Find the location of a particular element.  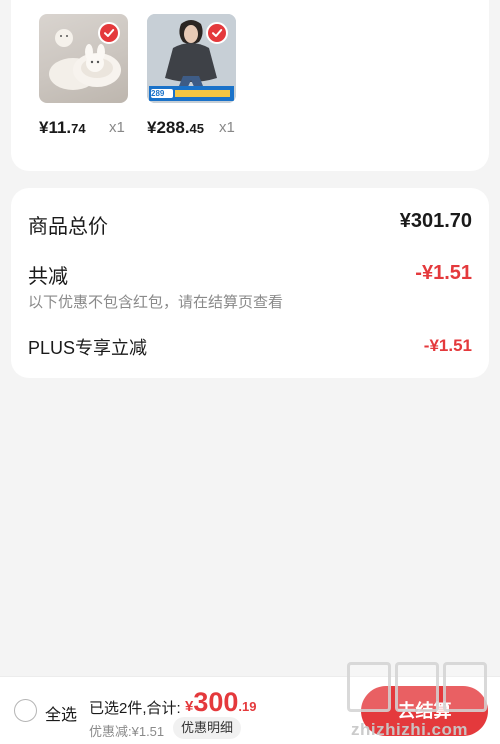

product-price-row: ¥288.45 x1 is located at coordinates (202, 128).